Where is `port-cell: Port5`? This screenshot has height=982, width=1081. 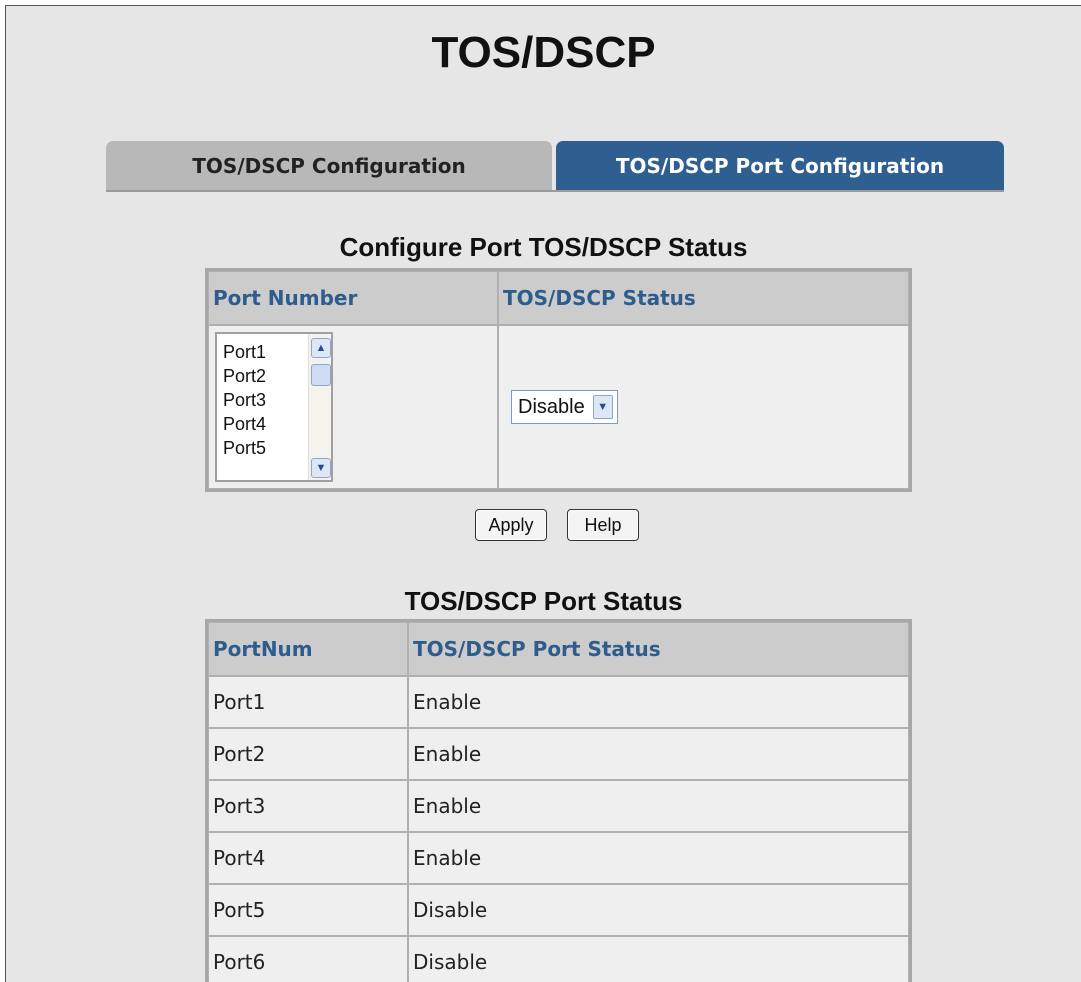 port-cell: Port5 is located at coordinates (308, 910).